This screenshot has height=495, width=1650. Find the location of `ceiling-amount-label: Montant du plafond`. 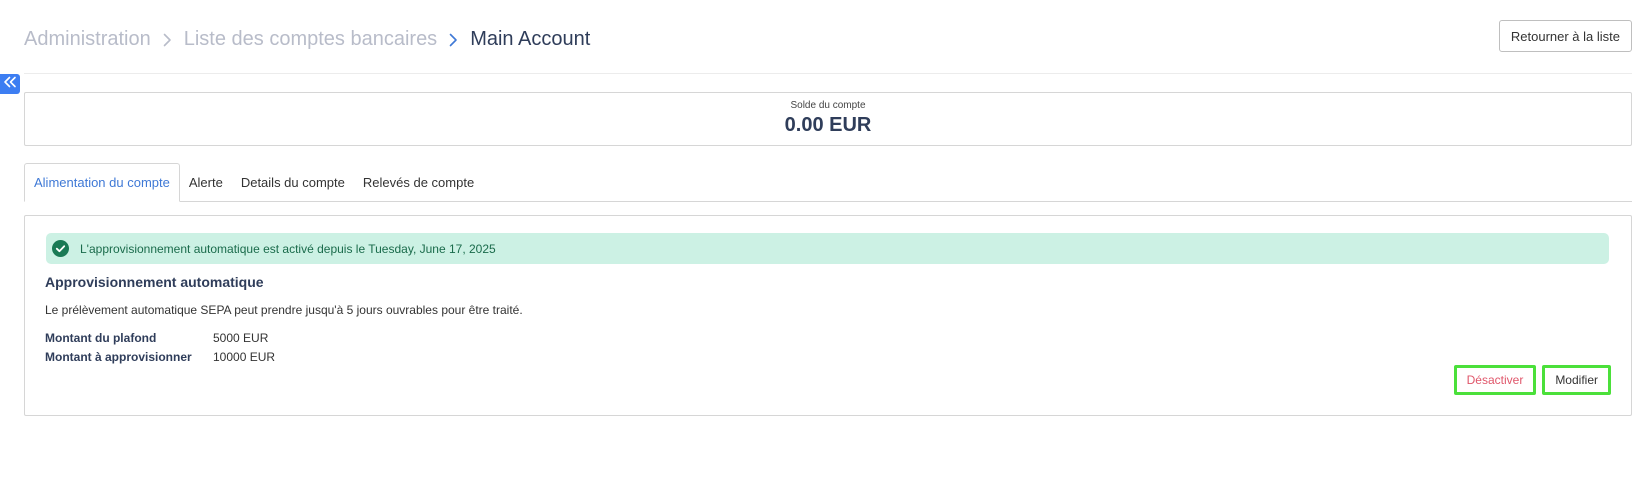

ceiling-amount-label: Montant du plafond is located at coordinates (101, 338).